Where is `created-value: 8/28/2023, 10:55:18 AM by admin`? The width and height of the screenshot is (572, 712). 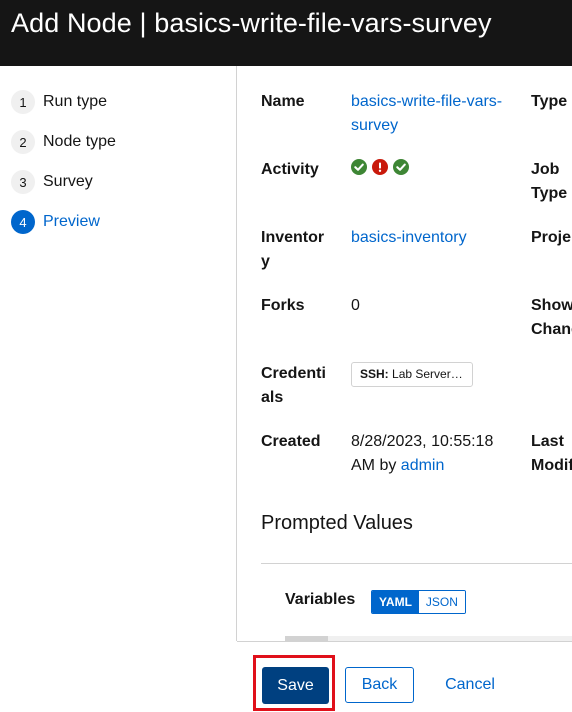
created-value: 8/28/2023, 10:55:18 AM by admin is located at coordinates (422, 454).